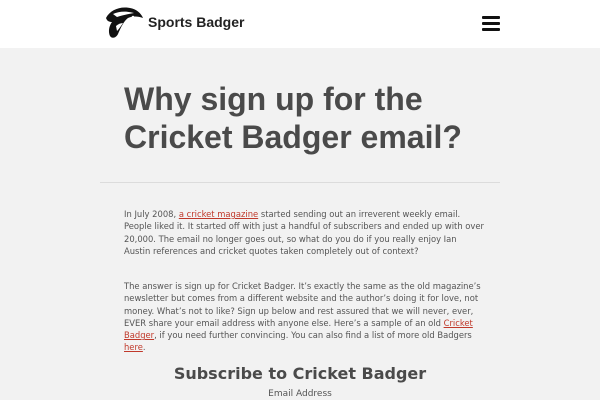 The image size is (600, 400). What do you see at coordinates (133, 347) in the screenshot?
I see `old-badgers-link: here` at bounding box center [133, 347].